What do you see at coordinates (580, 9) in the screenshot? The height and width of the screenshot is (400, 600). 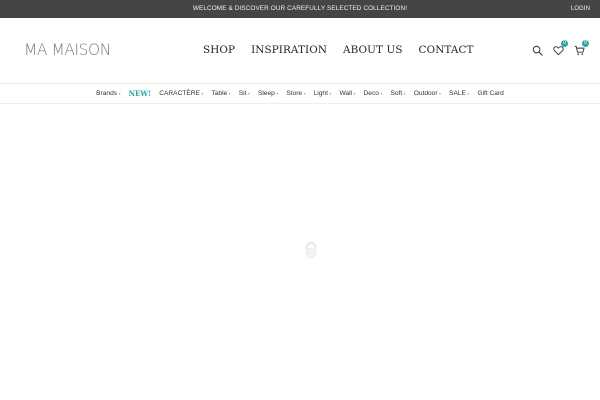 I see `login-link: LOGIN` at bounding box center [580, 9].